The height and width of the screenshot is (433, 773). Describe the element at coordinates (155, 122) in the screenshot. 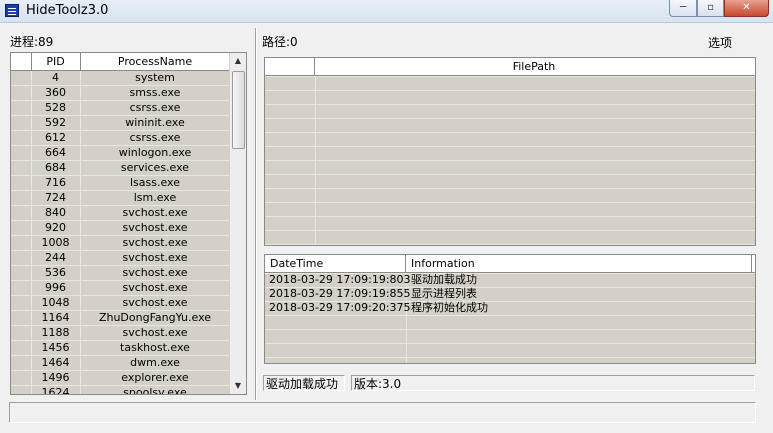

I see `process-name-cell: wininit.exe` at that location.